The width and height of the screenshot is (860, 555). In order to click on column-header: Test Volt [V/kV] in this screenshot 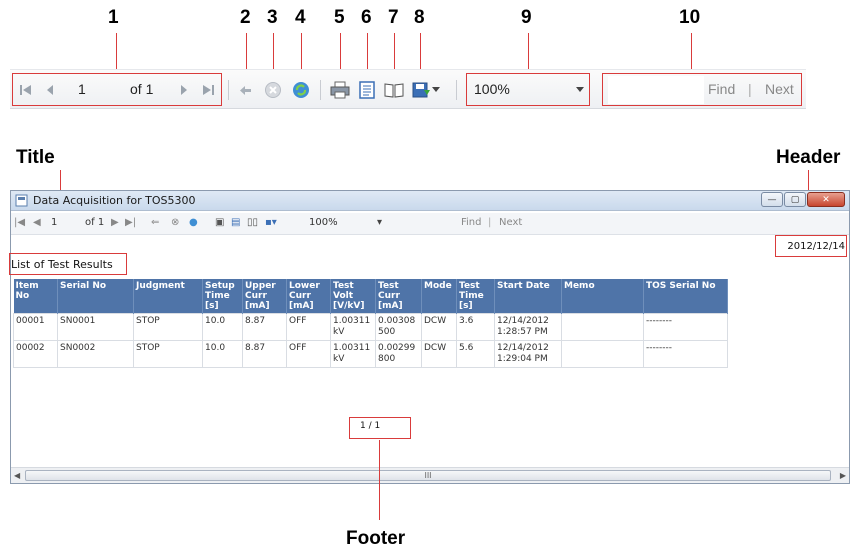, I will do `click(353, 296)`.